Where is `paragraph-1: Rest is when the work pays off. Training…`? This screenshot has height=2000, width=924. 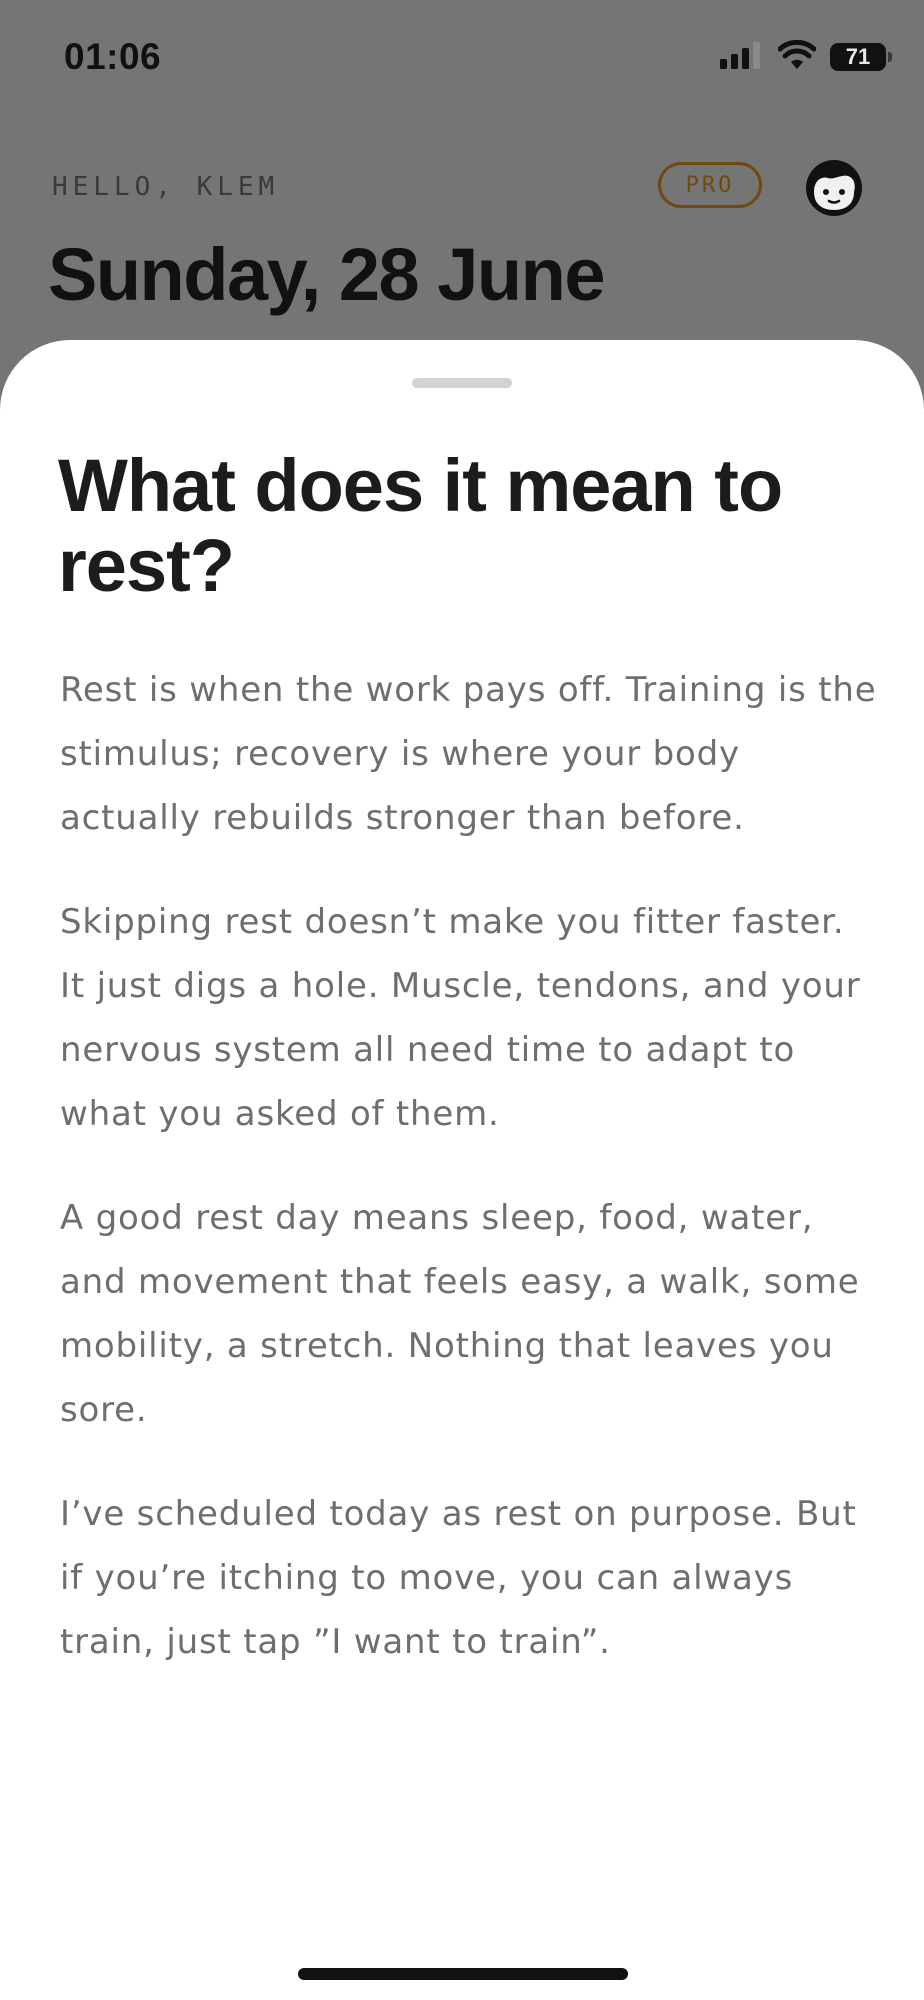
paragraph-1: Rest is when the work pays off. Training… is located at coordinates (468, 754).